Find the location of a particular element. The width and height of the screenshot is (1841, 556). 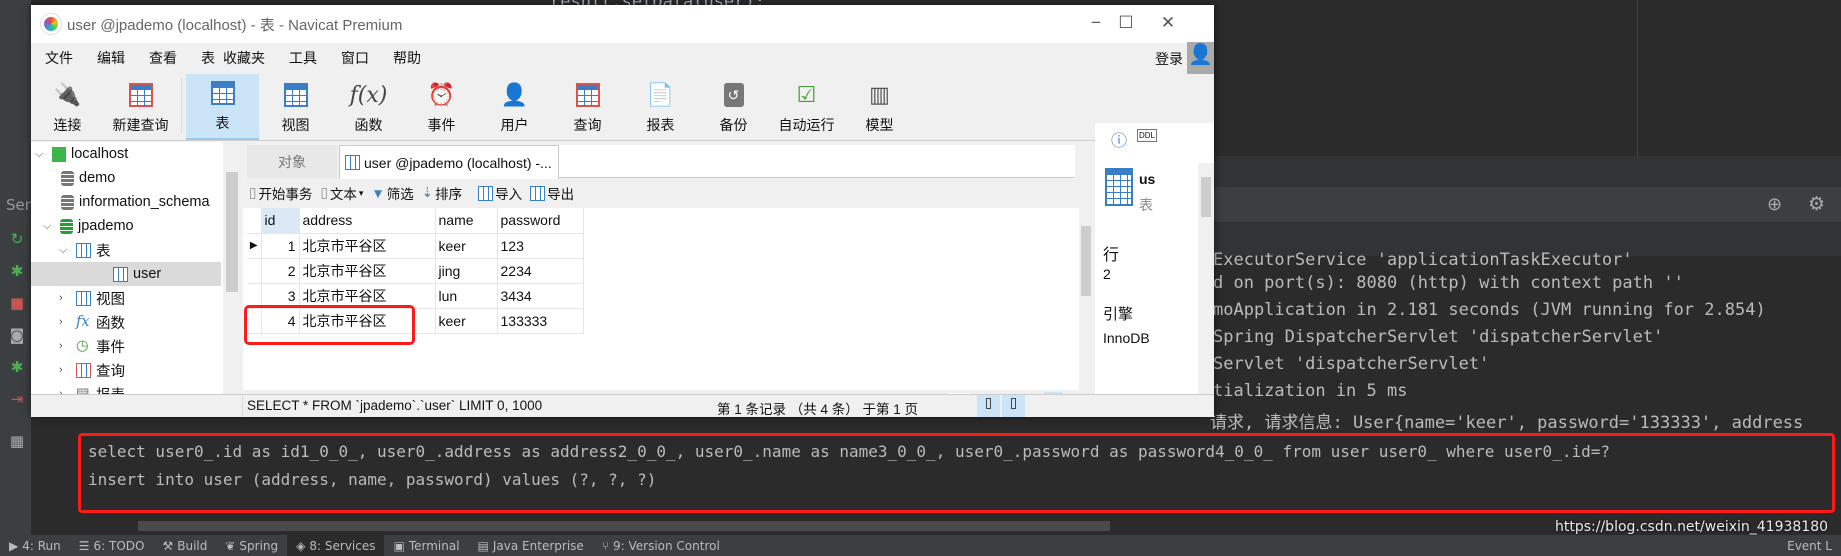

toolbar-connect: 🔌 连接 is located at coordinates (67, 107).